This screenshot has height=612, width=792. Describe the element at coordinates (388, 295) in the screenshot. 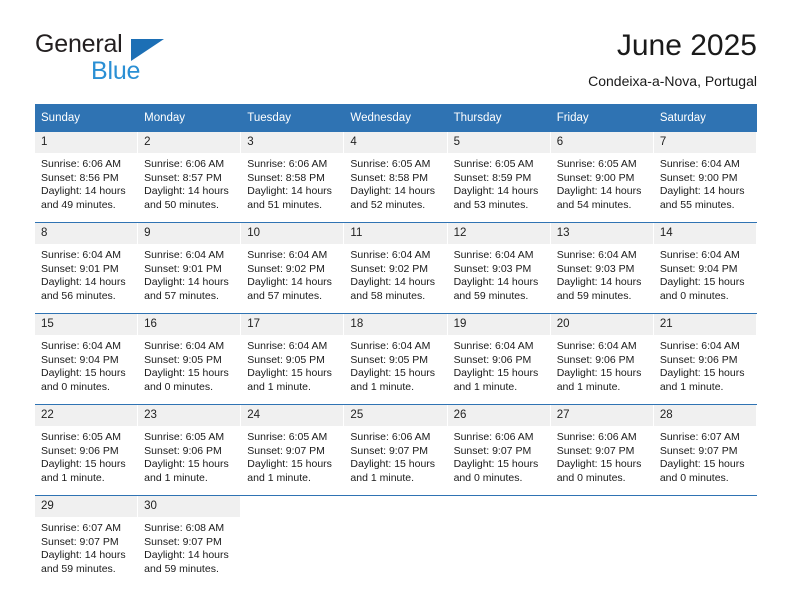

I see `daylight-text-line2: and 58 minutes.` at that location.